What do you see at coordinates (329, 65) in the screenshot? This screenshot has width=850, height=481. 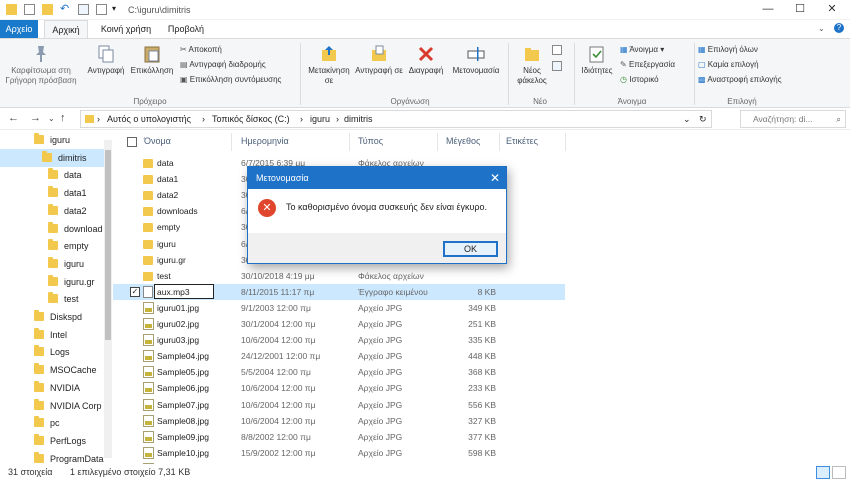 I see `move-to-button: Μετακίνηση σε` at bounding box center [329, 65].